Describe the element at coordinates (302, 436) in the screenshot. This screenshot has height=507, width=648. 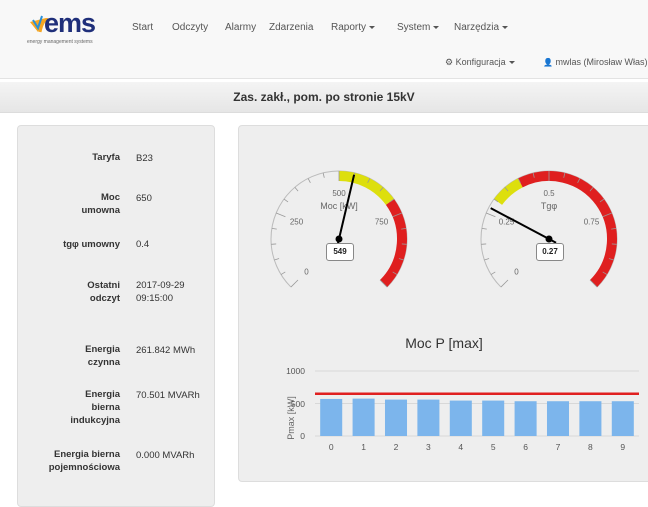
I see `y-tick-label: 0` at that location.